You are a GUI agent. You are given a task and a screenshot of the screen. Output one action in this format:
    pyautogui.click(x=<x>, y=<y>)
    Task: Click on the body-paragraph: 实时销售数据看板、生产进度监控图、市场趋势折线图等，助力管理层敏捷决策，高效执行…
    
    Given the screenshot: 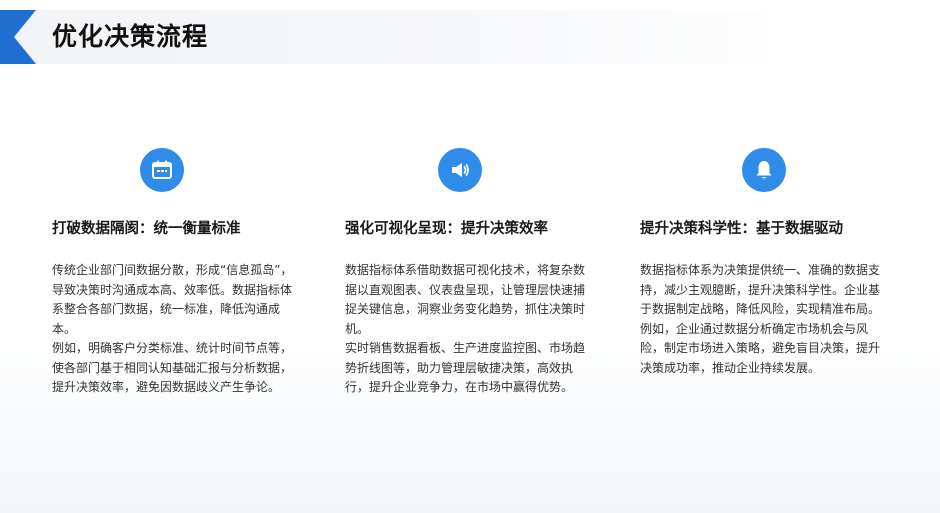 What is the action you would take?
    pyautogui.click(x=465, y=367)
    